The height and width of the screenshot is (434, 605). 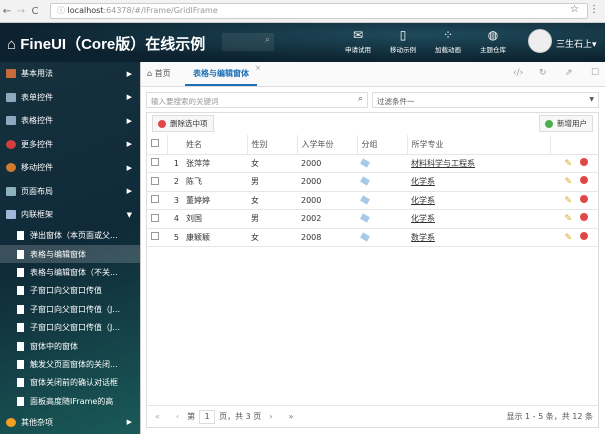 What do you see at coordinates (70, 215) in the screenshot?
I see `sidebar-item-iframe: 内联框架 ▼` at bounding box center [70, 215].